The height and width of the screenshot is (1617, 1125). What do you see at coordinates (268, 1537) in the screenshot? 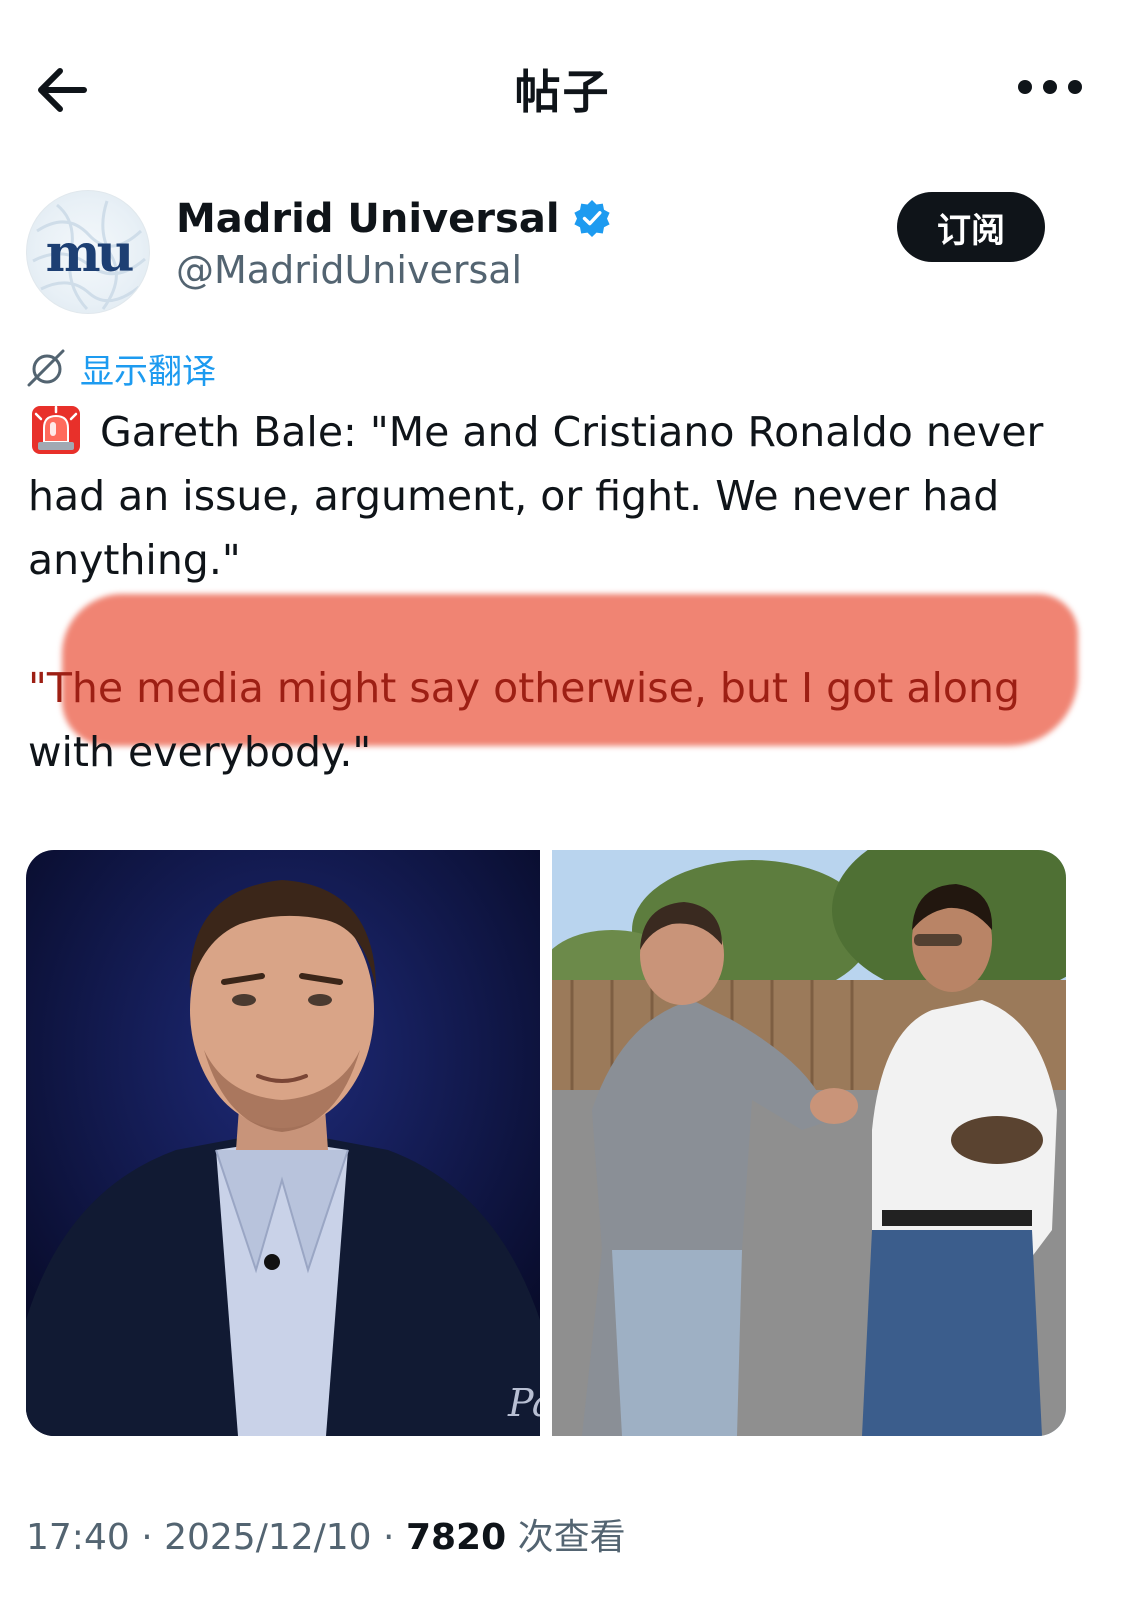
I see `post-date: 2025/12/10` at bounding box center [268, 1537].